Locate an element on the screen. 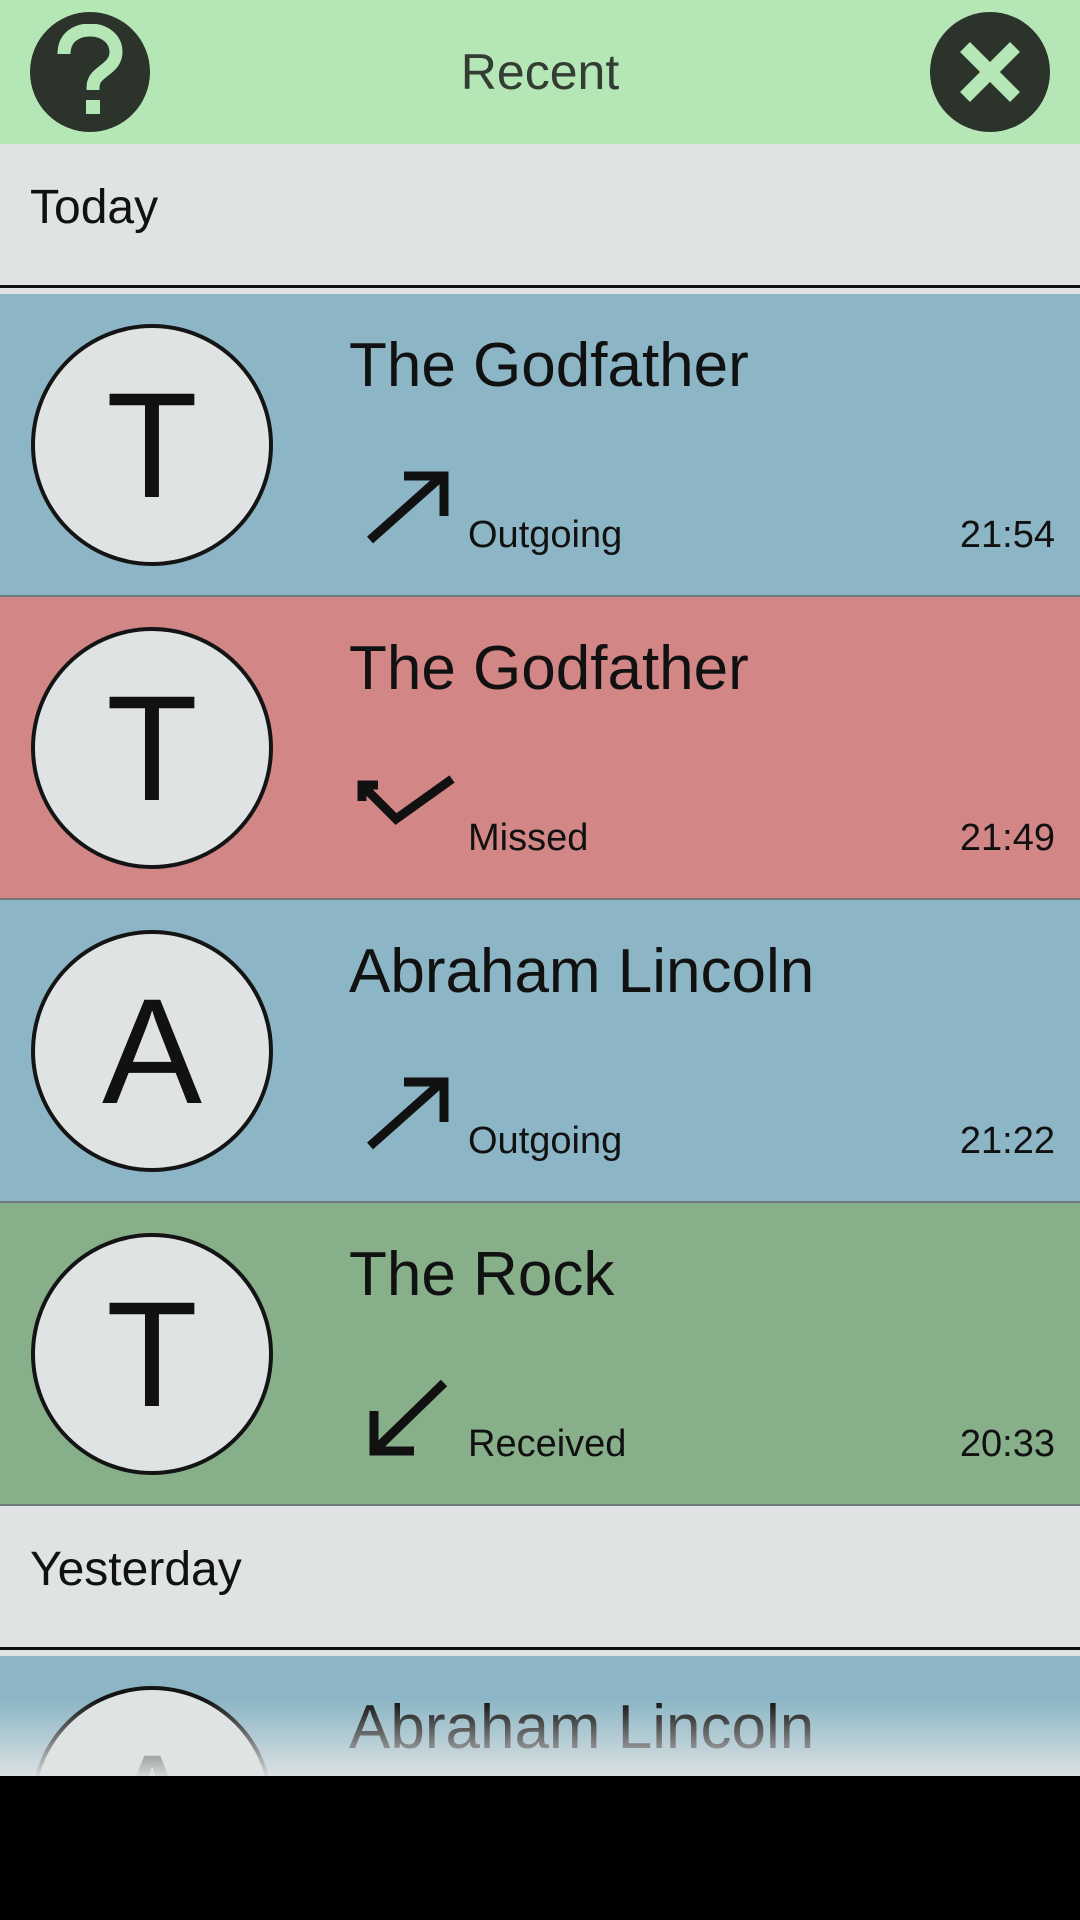 The height and width of the screenshot is (1920, 1080). call-time: 20:33 is located at coordinates (1007, 1444).